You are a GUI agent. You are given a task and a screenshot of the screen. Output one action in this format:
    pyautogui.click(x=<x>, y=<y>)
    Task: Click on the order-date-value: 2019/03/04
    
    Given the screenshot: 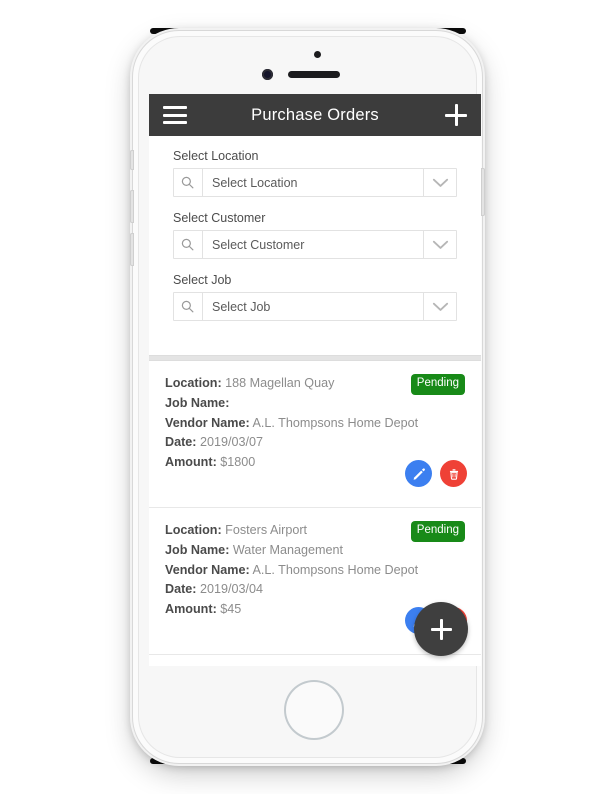 What is the action you would take?
    pyautogui.click(x=232, y=589)
    